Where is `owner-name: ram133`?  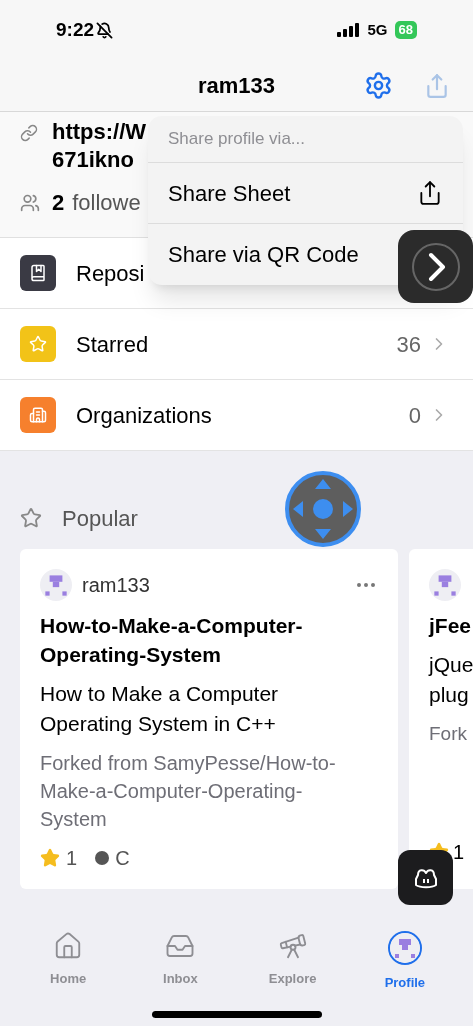
owner-name: ram133 is located at coordinates (116, 585).